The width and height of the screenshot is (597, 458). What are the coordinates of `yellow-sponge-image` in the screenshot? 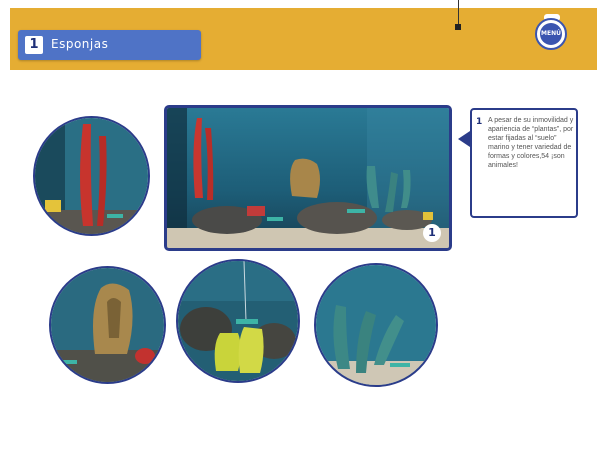 It's located at (238, 321).